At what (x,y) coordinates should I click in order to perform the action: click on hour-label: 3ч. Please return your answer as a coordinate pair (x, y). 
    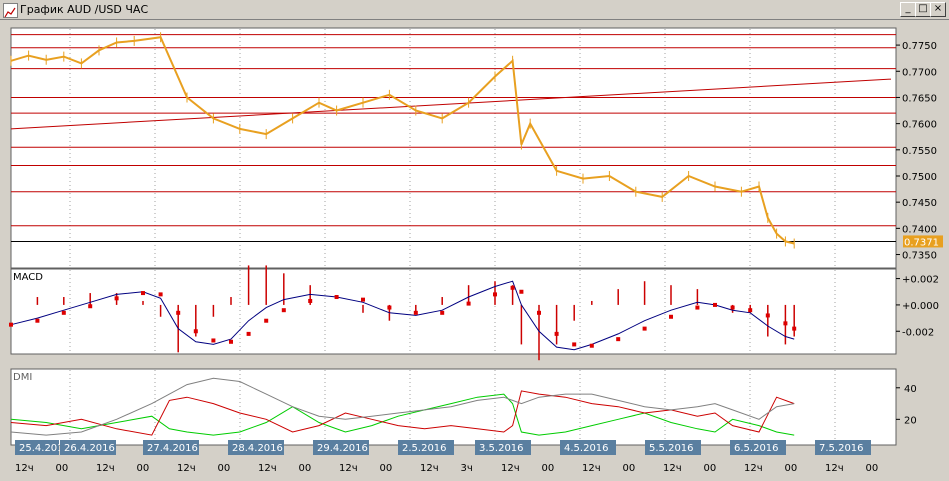
    Looking at the image, I should click on (467, 468).